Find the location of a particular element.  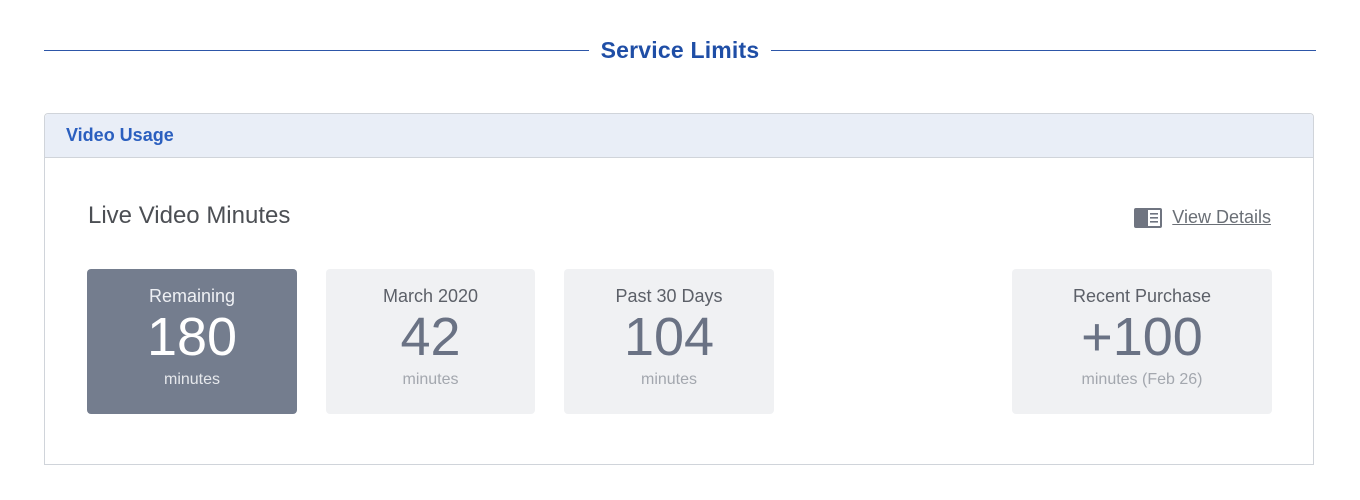

stat-tile-remaining: Remaining 180 minutes is located at coordinates (192, 341).